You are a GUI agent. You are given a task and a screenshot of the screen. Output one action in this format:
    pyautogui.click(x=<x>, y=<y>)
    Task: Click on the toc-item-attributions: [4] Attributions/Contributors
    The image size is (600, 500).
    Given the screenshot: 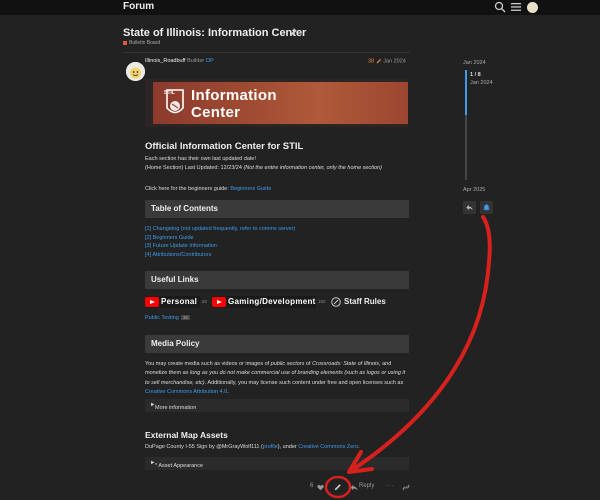 What is the action you would take?
    pyautogui.click(x=178, y=255)
    